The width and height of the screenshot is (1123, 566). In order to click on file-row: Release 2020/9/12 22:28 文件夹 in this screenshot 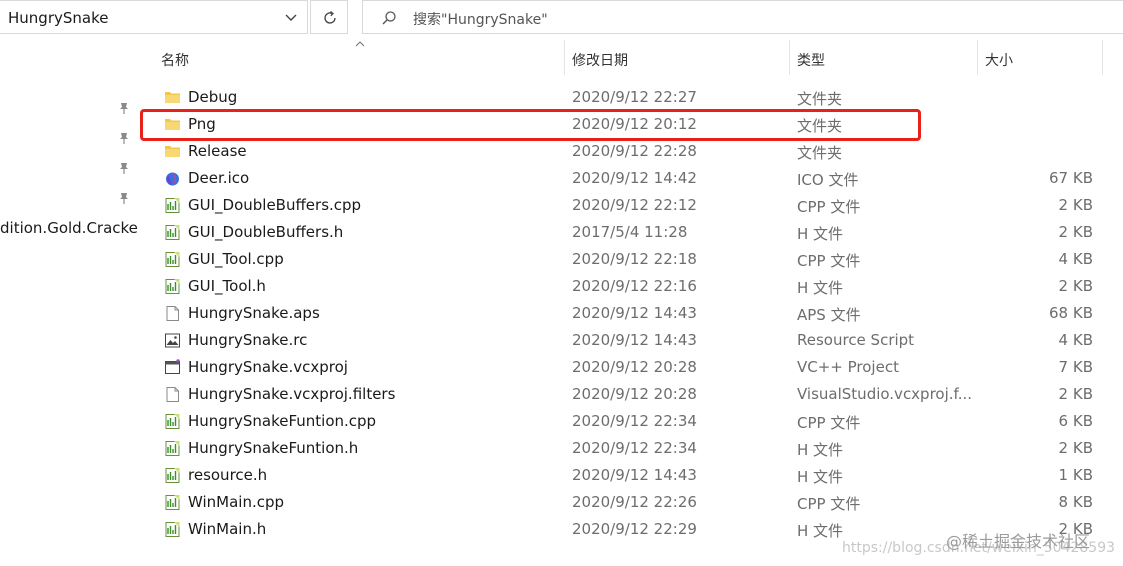, I will do `click(632, 151)`.